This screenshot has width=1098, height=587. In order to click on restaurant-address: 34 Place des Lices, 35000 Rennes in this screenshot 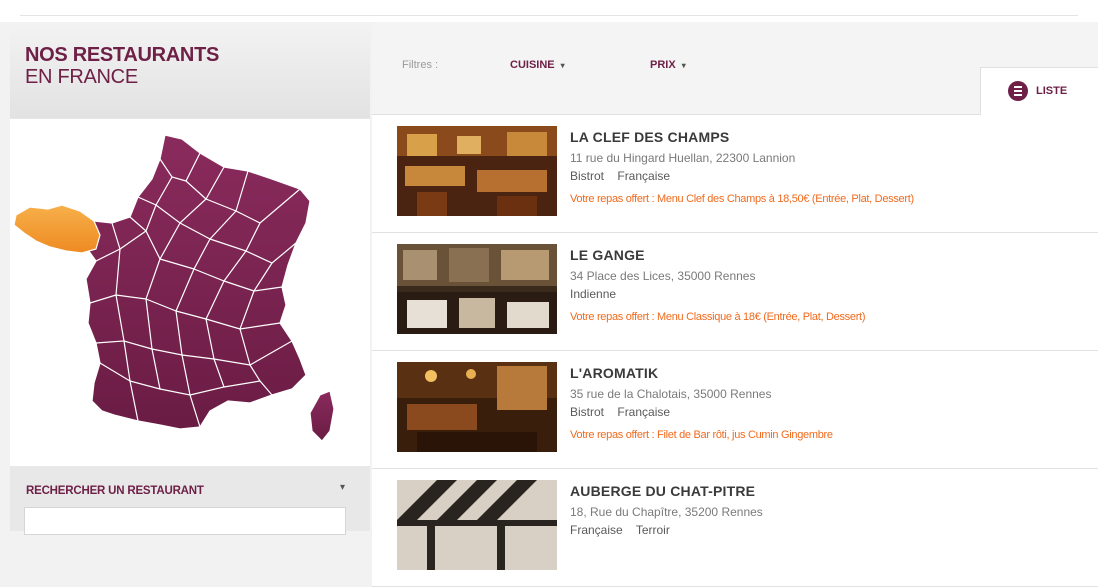, I will do `click(663, 276)`.